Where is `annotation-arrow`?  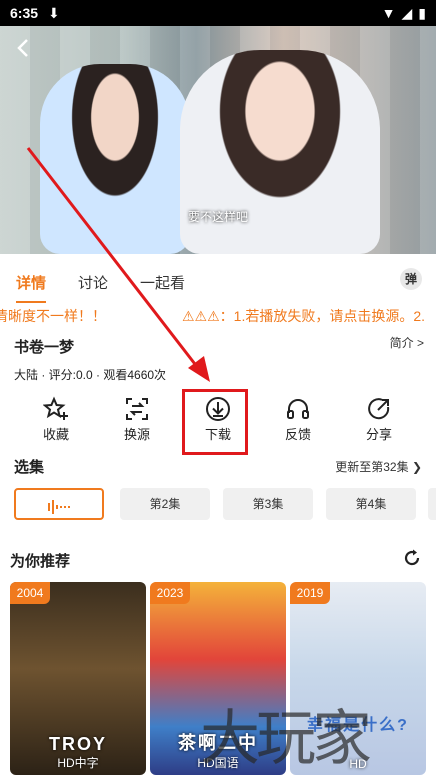
annotation-arrow is located at coordinates (118, 264).